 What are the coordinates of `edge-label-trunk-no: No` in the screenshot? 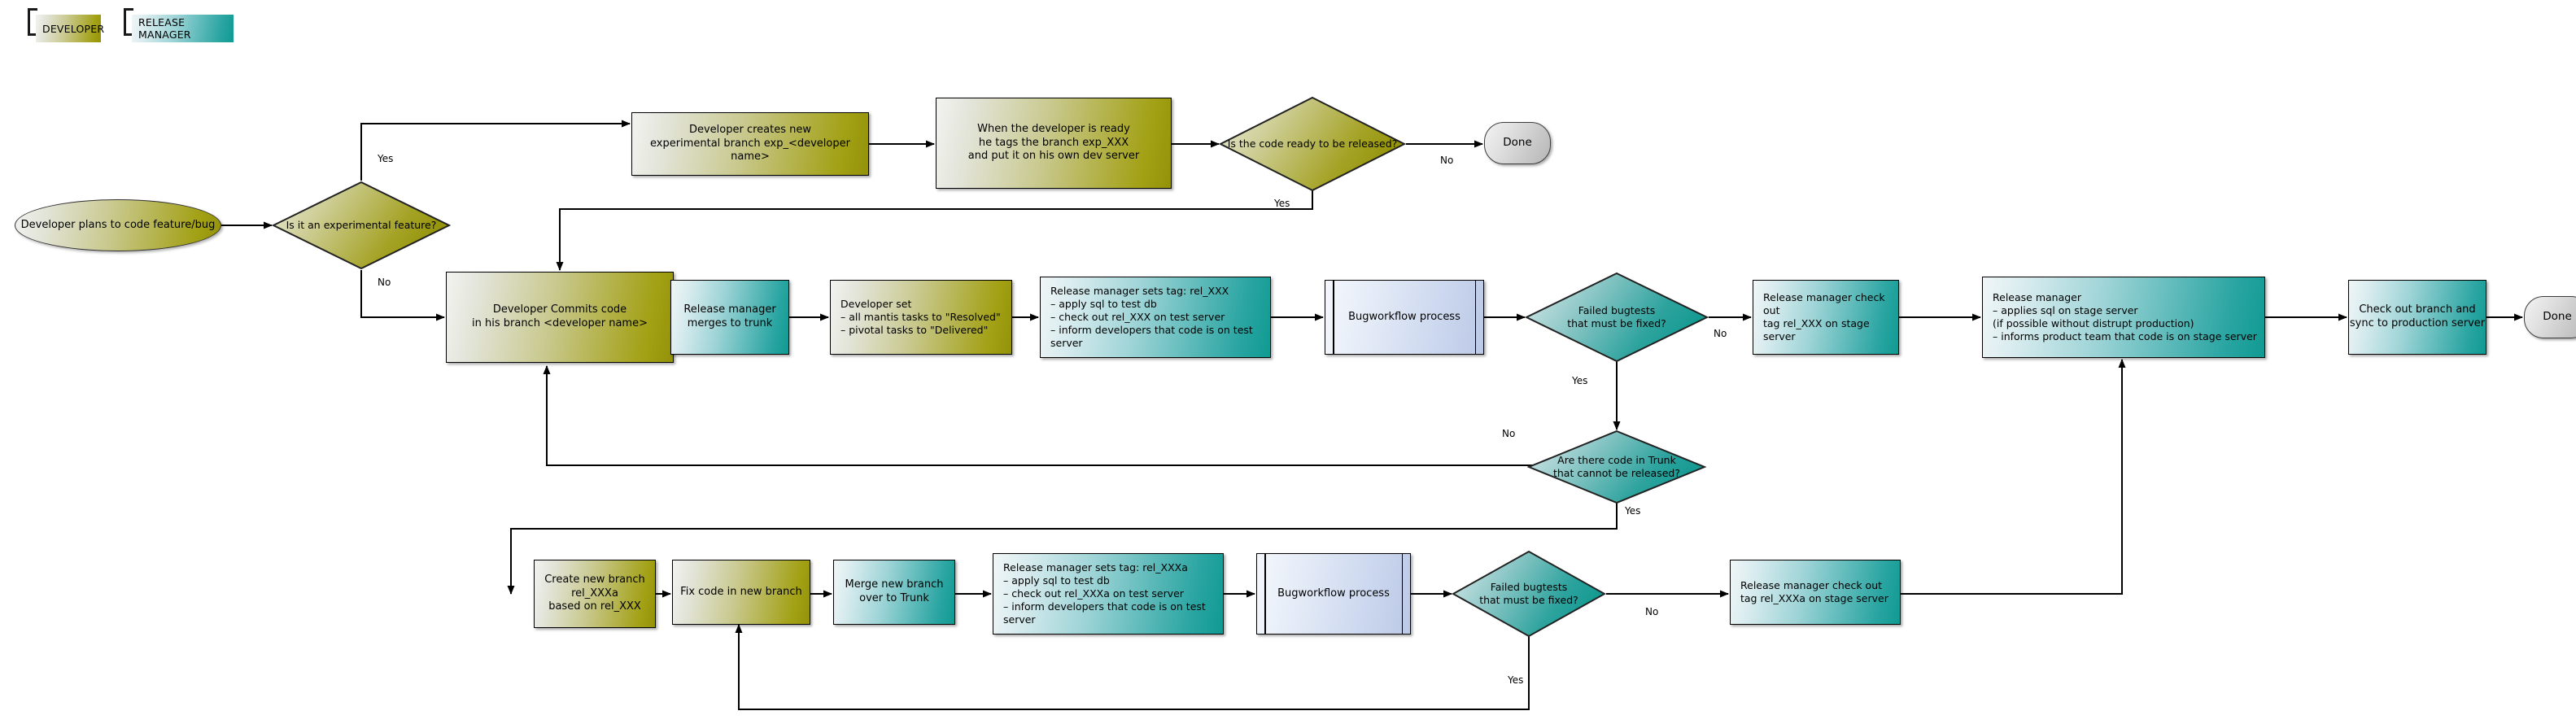 It's located at (1509, 433).